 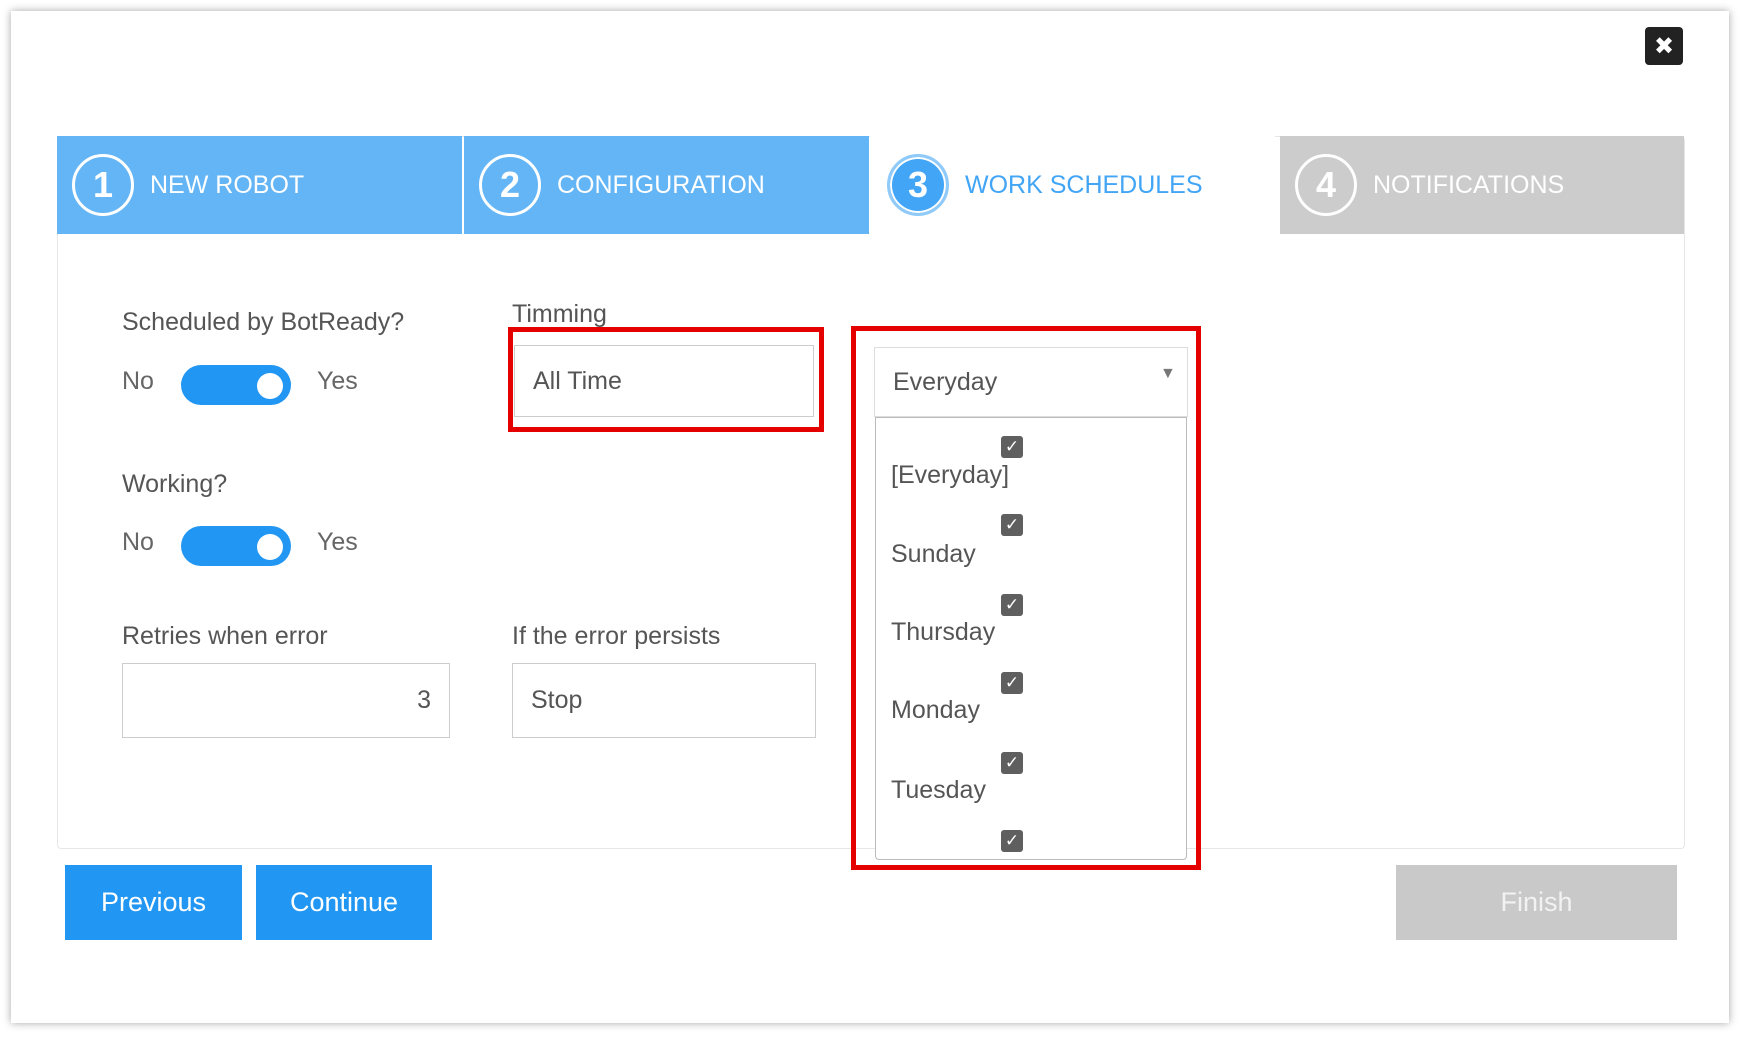 I want to click on finish-label: Finish, so click(x=1536, y=902).